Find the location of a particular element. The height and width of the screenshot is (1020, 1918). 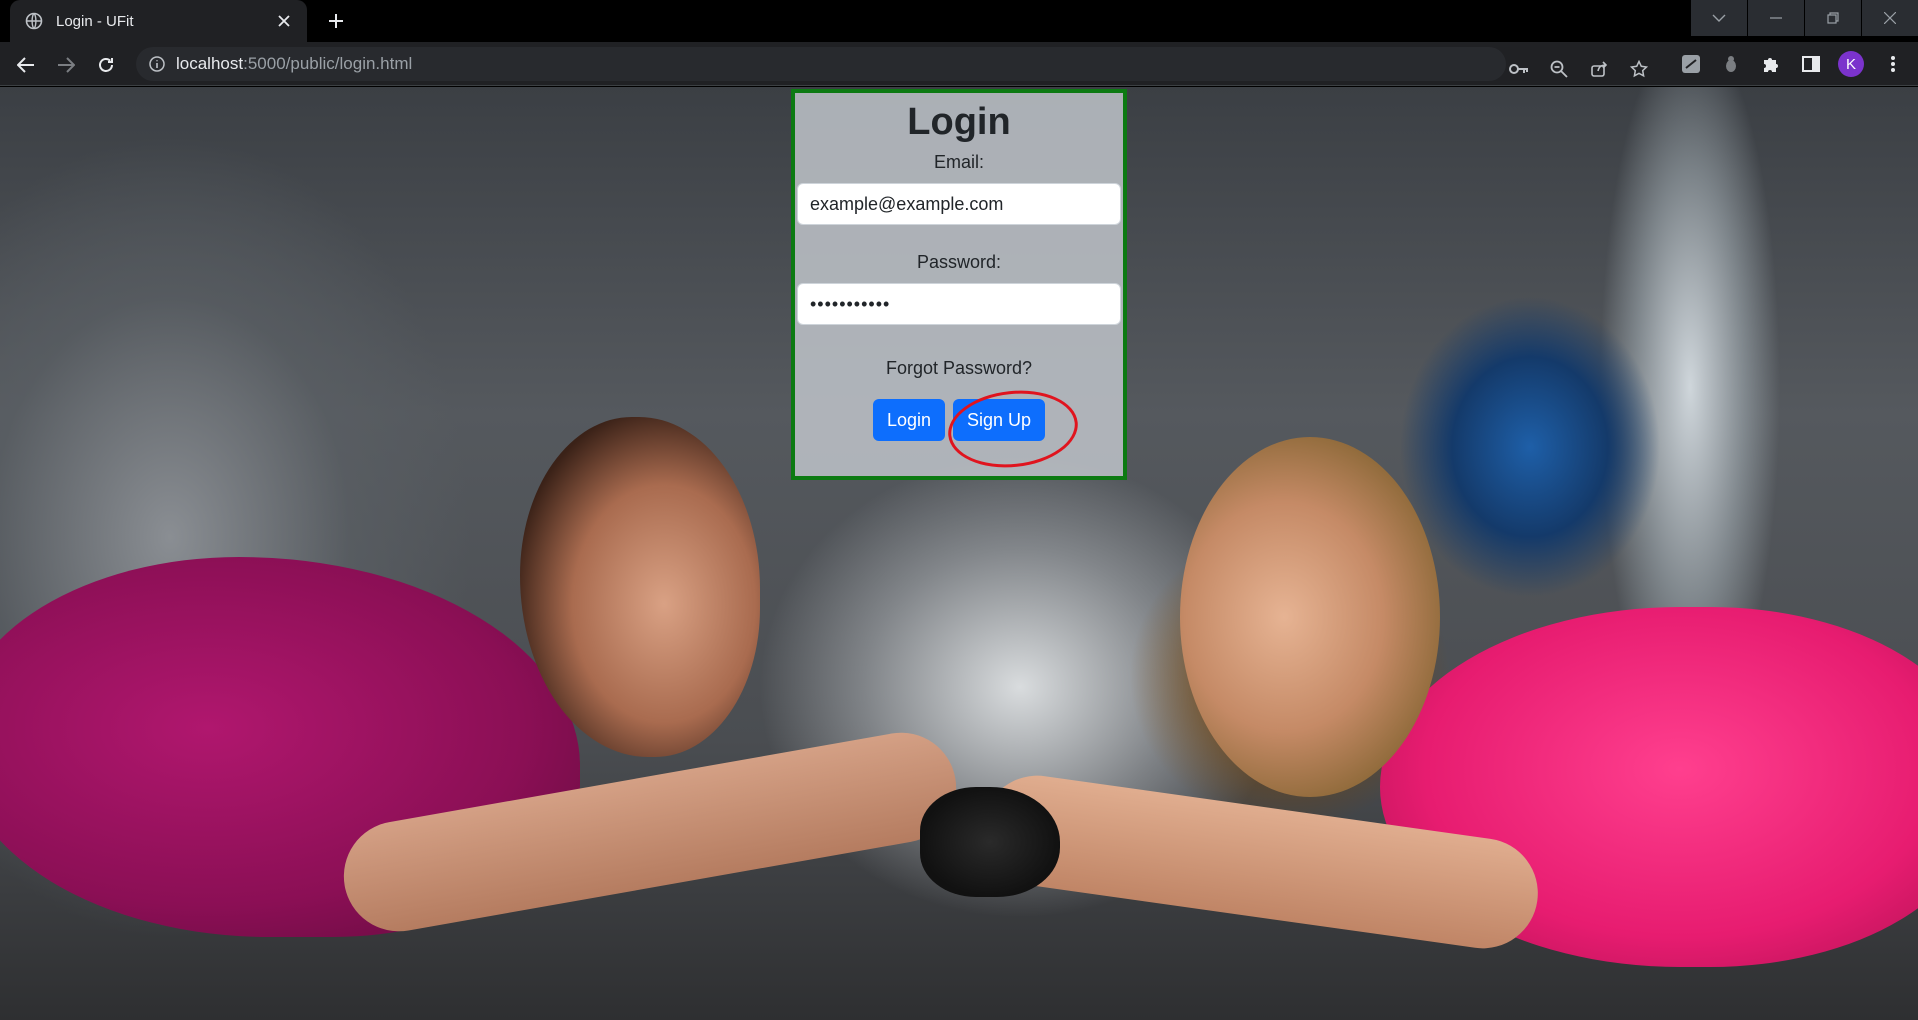

email-field is located at coordinates (959, 204).